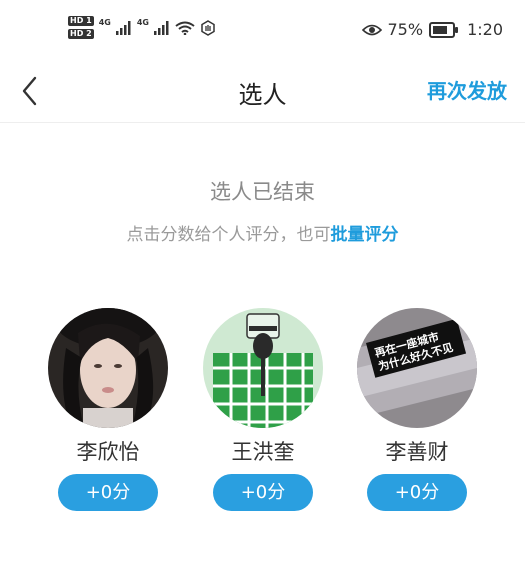 The image size is (525, 562). What do you see at coordinates (104, 22) in the screenshot?
I see `network-type-1: 4G` at bounding box center [104, 22].